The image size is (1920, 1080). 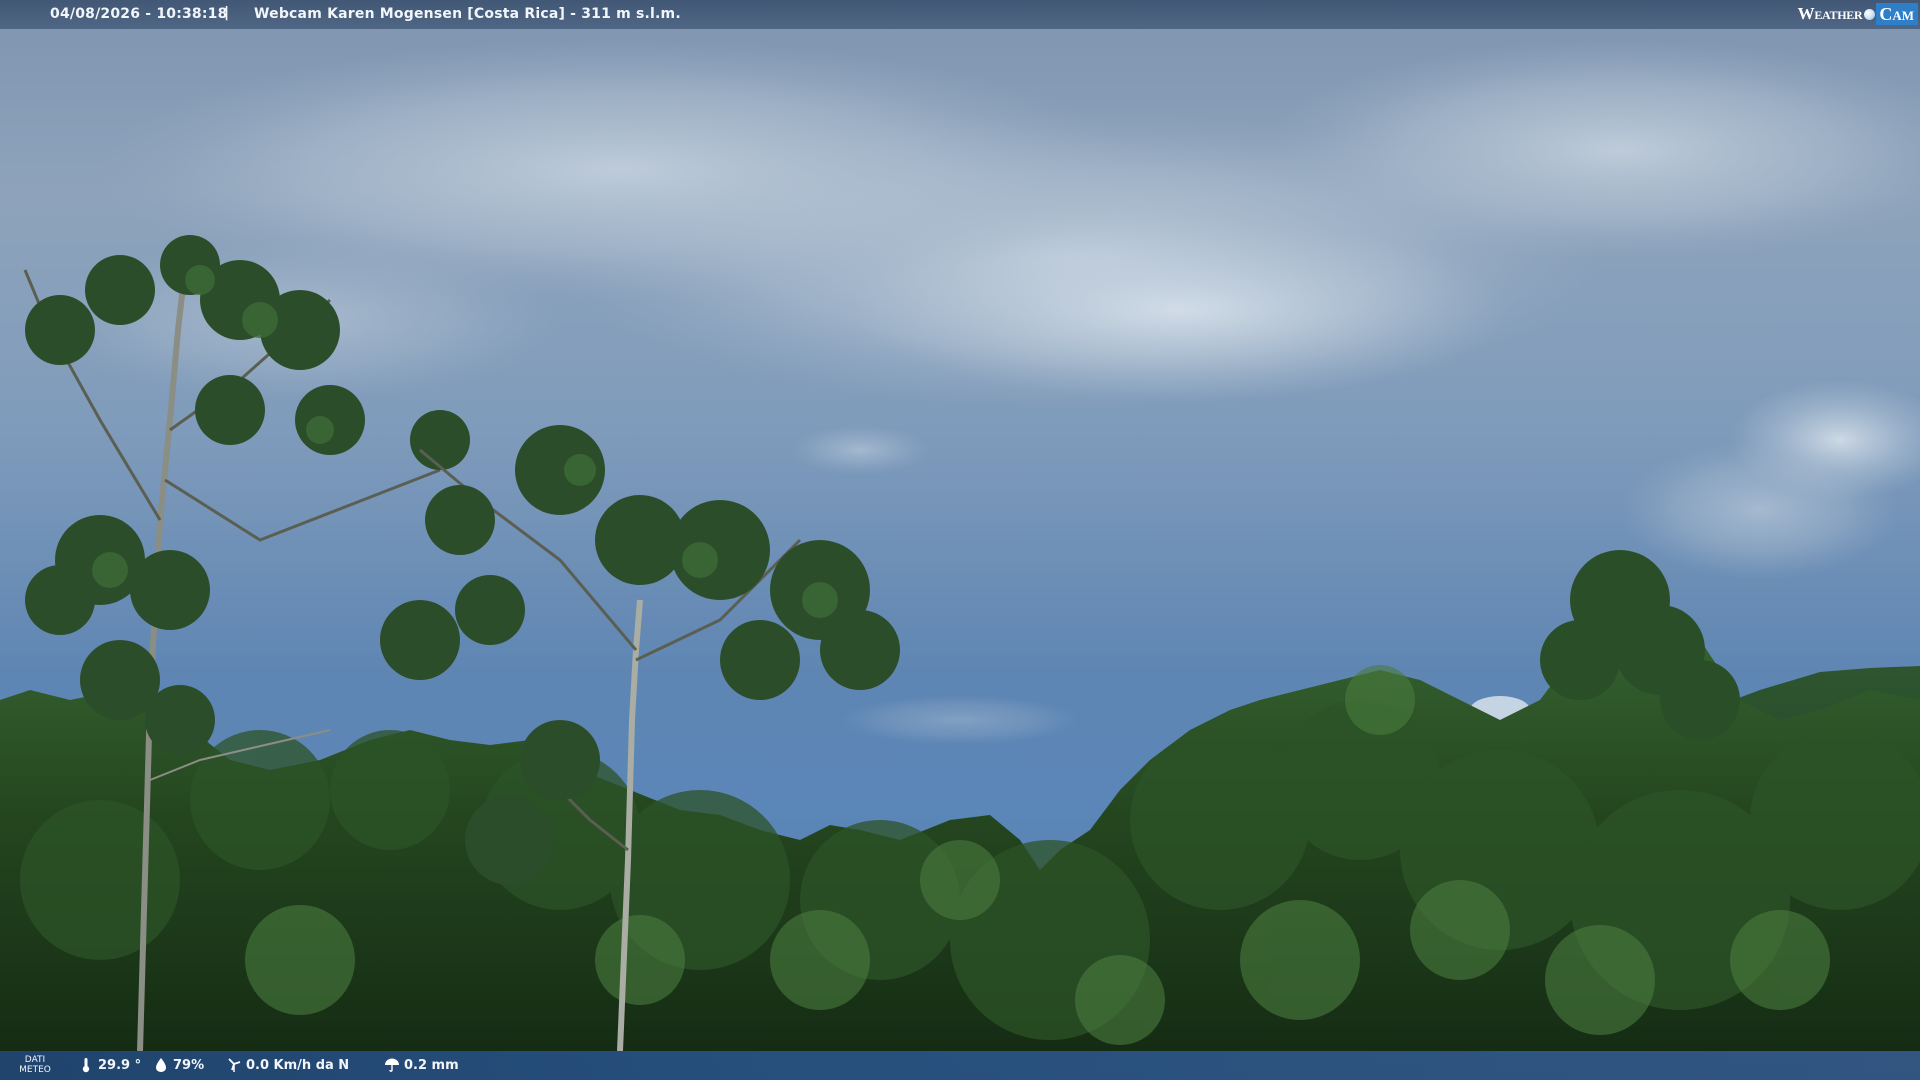 What do you see at coordinates (120, 1065) in the screenshot?
I see `temperature-value: 29.9 °` at bounding box center [120, 1065].